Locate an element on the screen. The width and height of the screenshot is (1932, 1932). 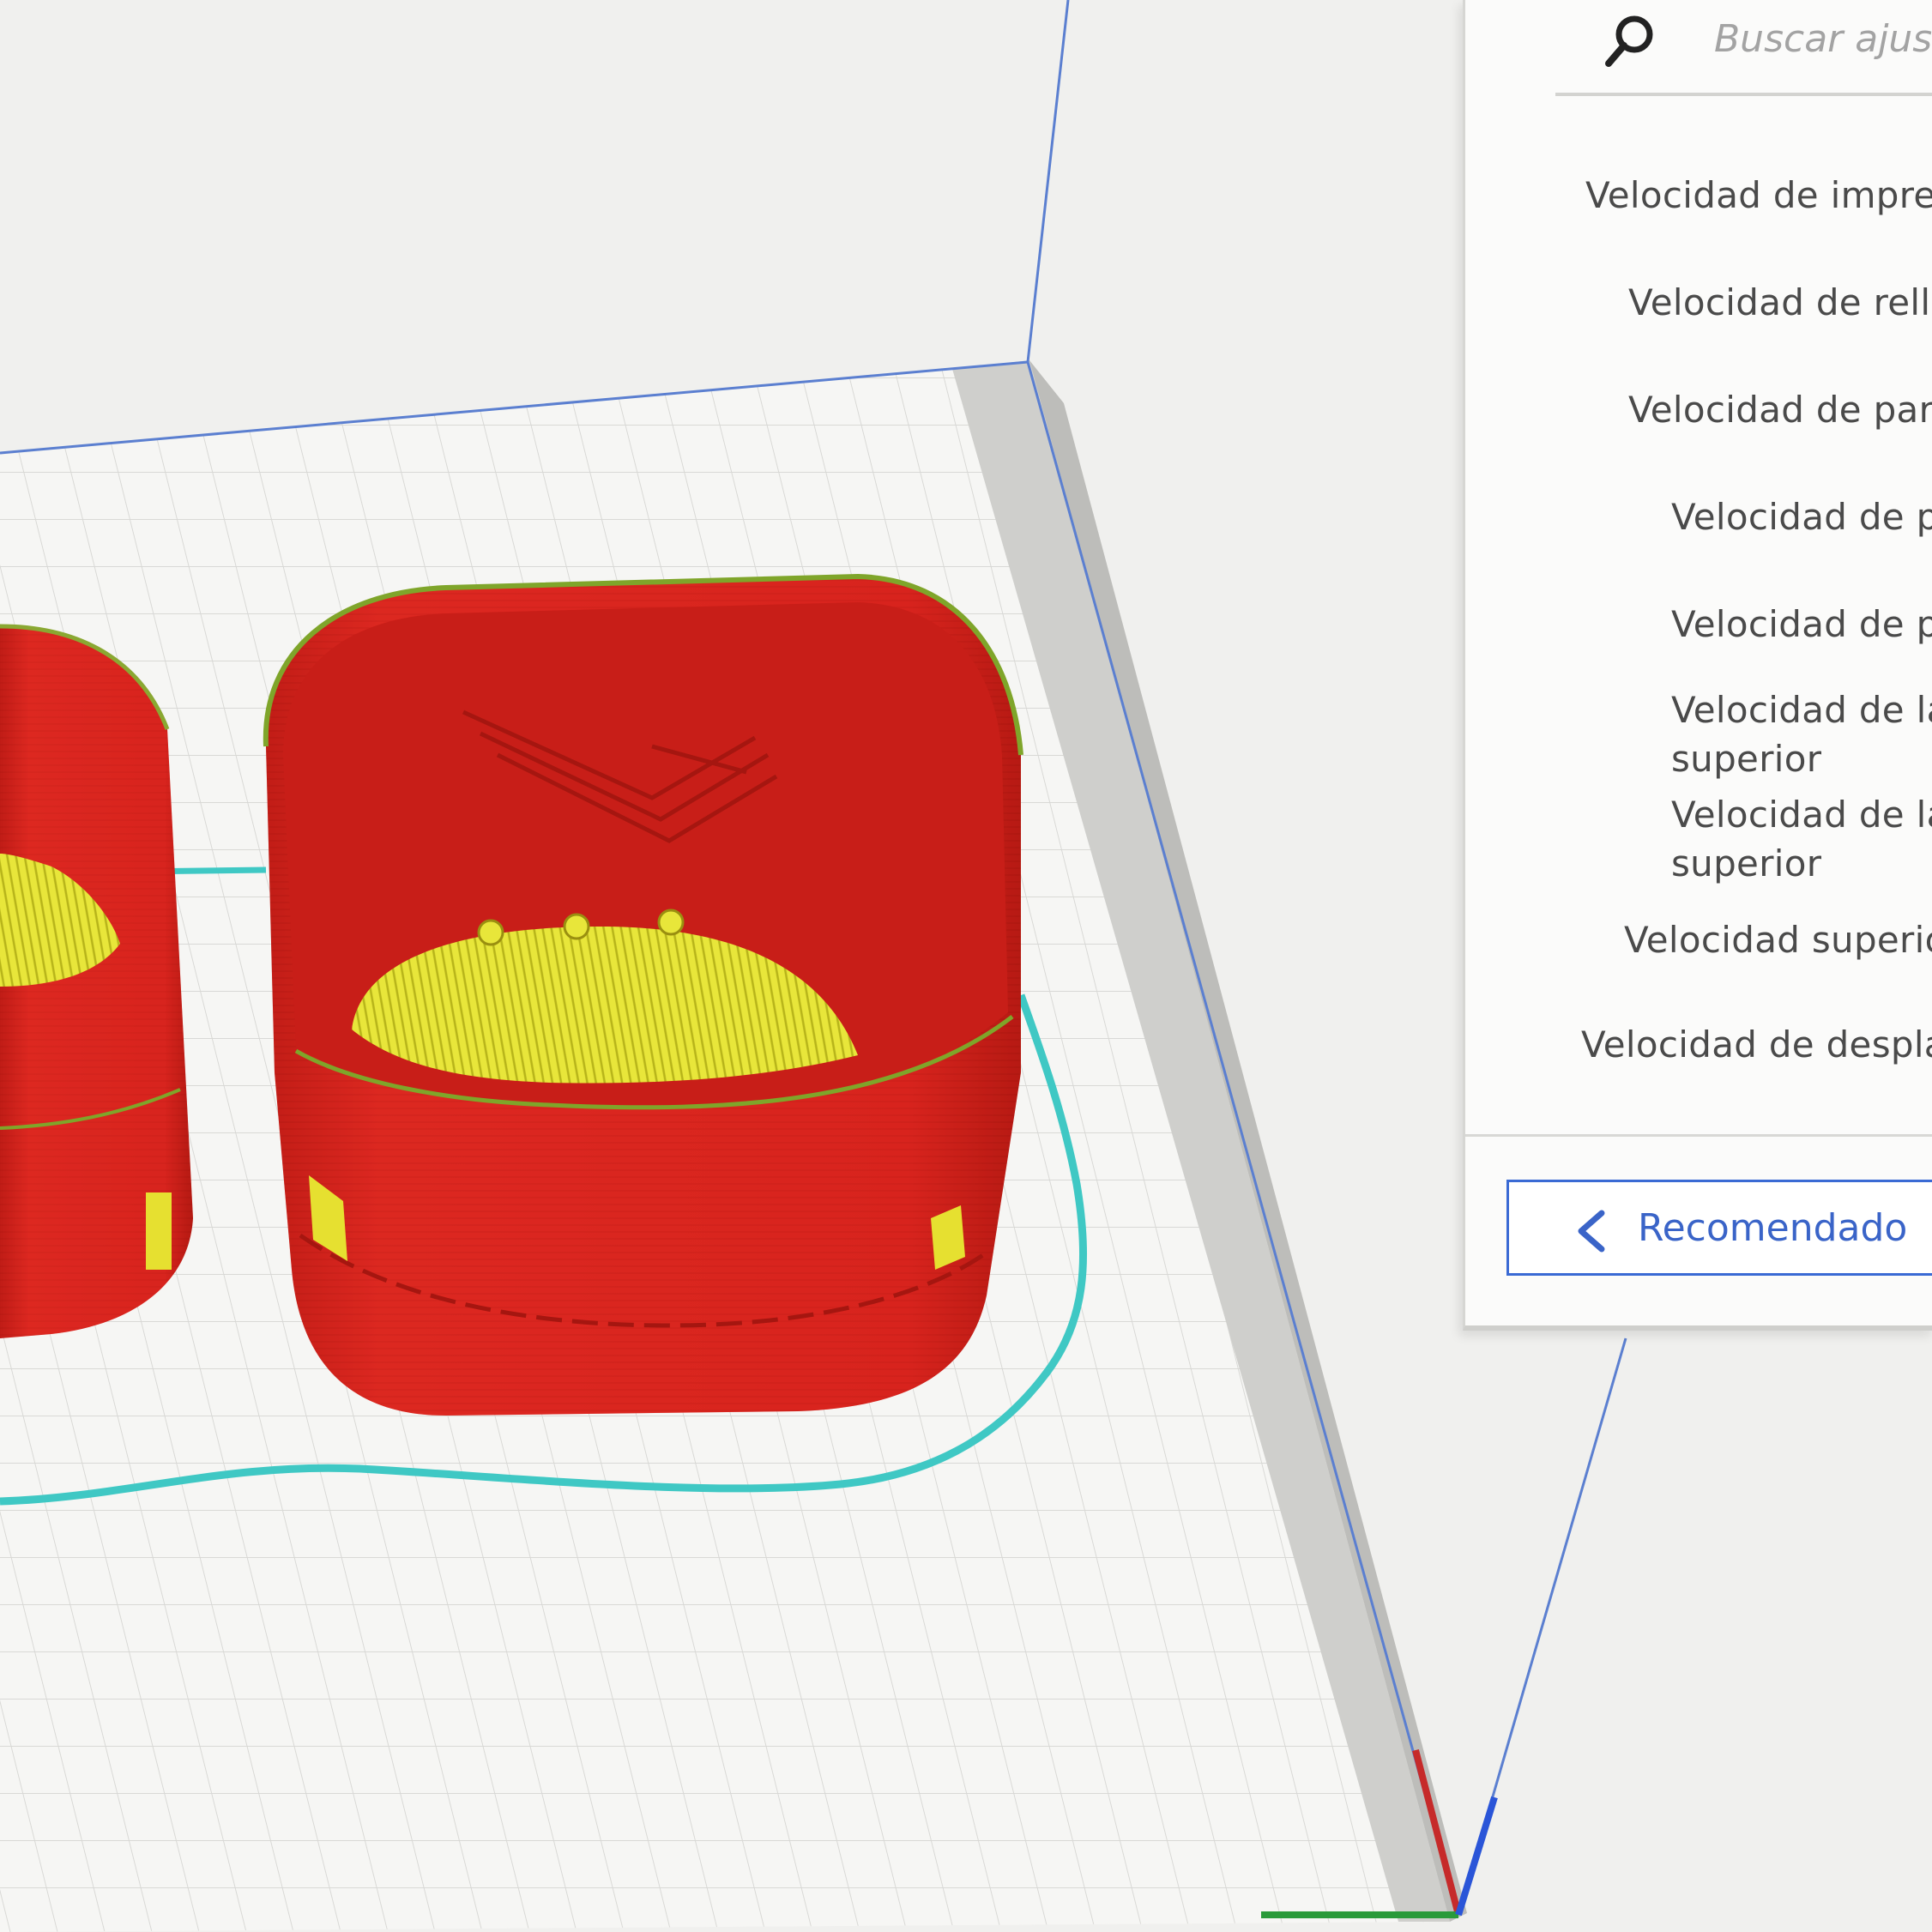
setting-top-surface-skin-speed-label: Velocidad de la is located at coordinates (1801, 815).